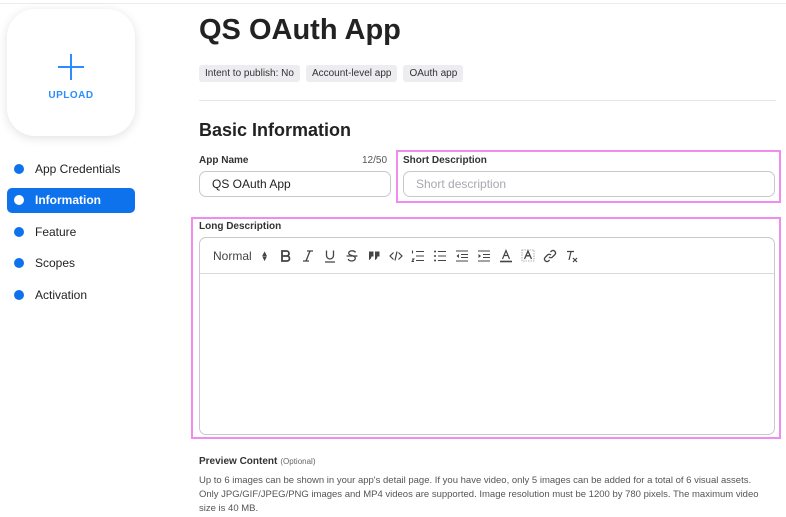  Describe the element at coordinates (351, 73) in the screenshot. I see `status-badge: Account-level app` at that location.